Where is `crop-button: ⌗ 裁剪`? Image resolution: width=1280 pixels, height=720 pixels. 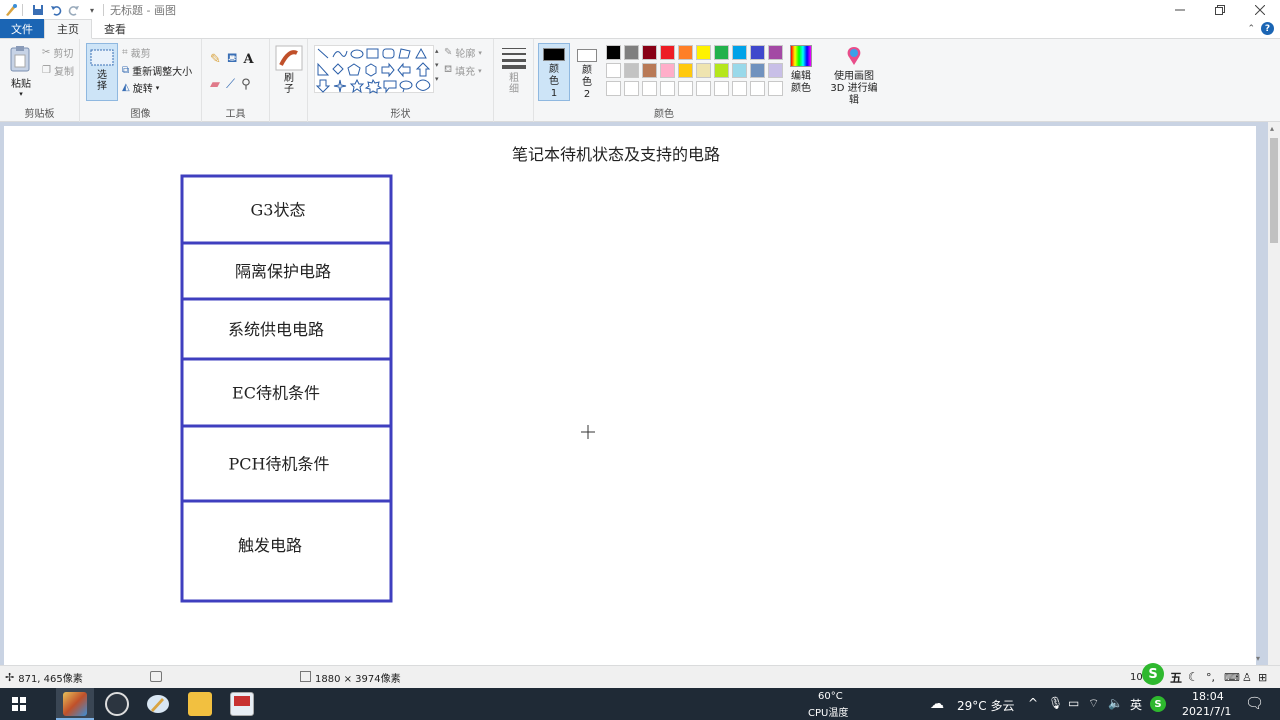
crop-button: ⌗ 裁剪 is located at coordinates (136, 52).